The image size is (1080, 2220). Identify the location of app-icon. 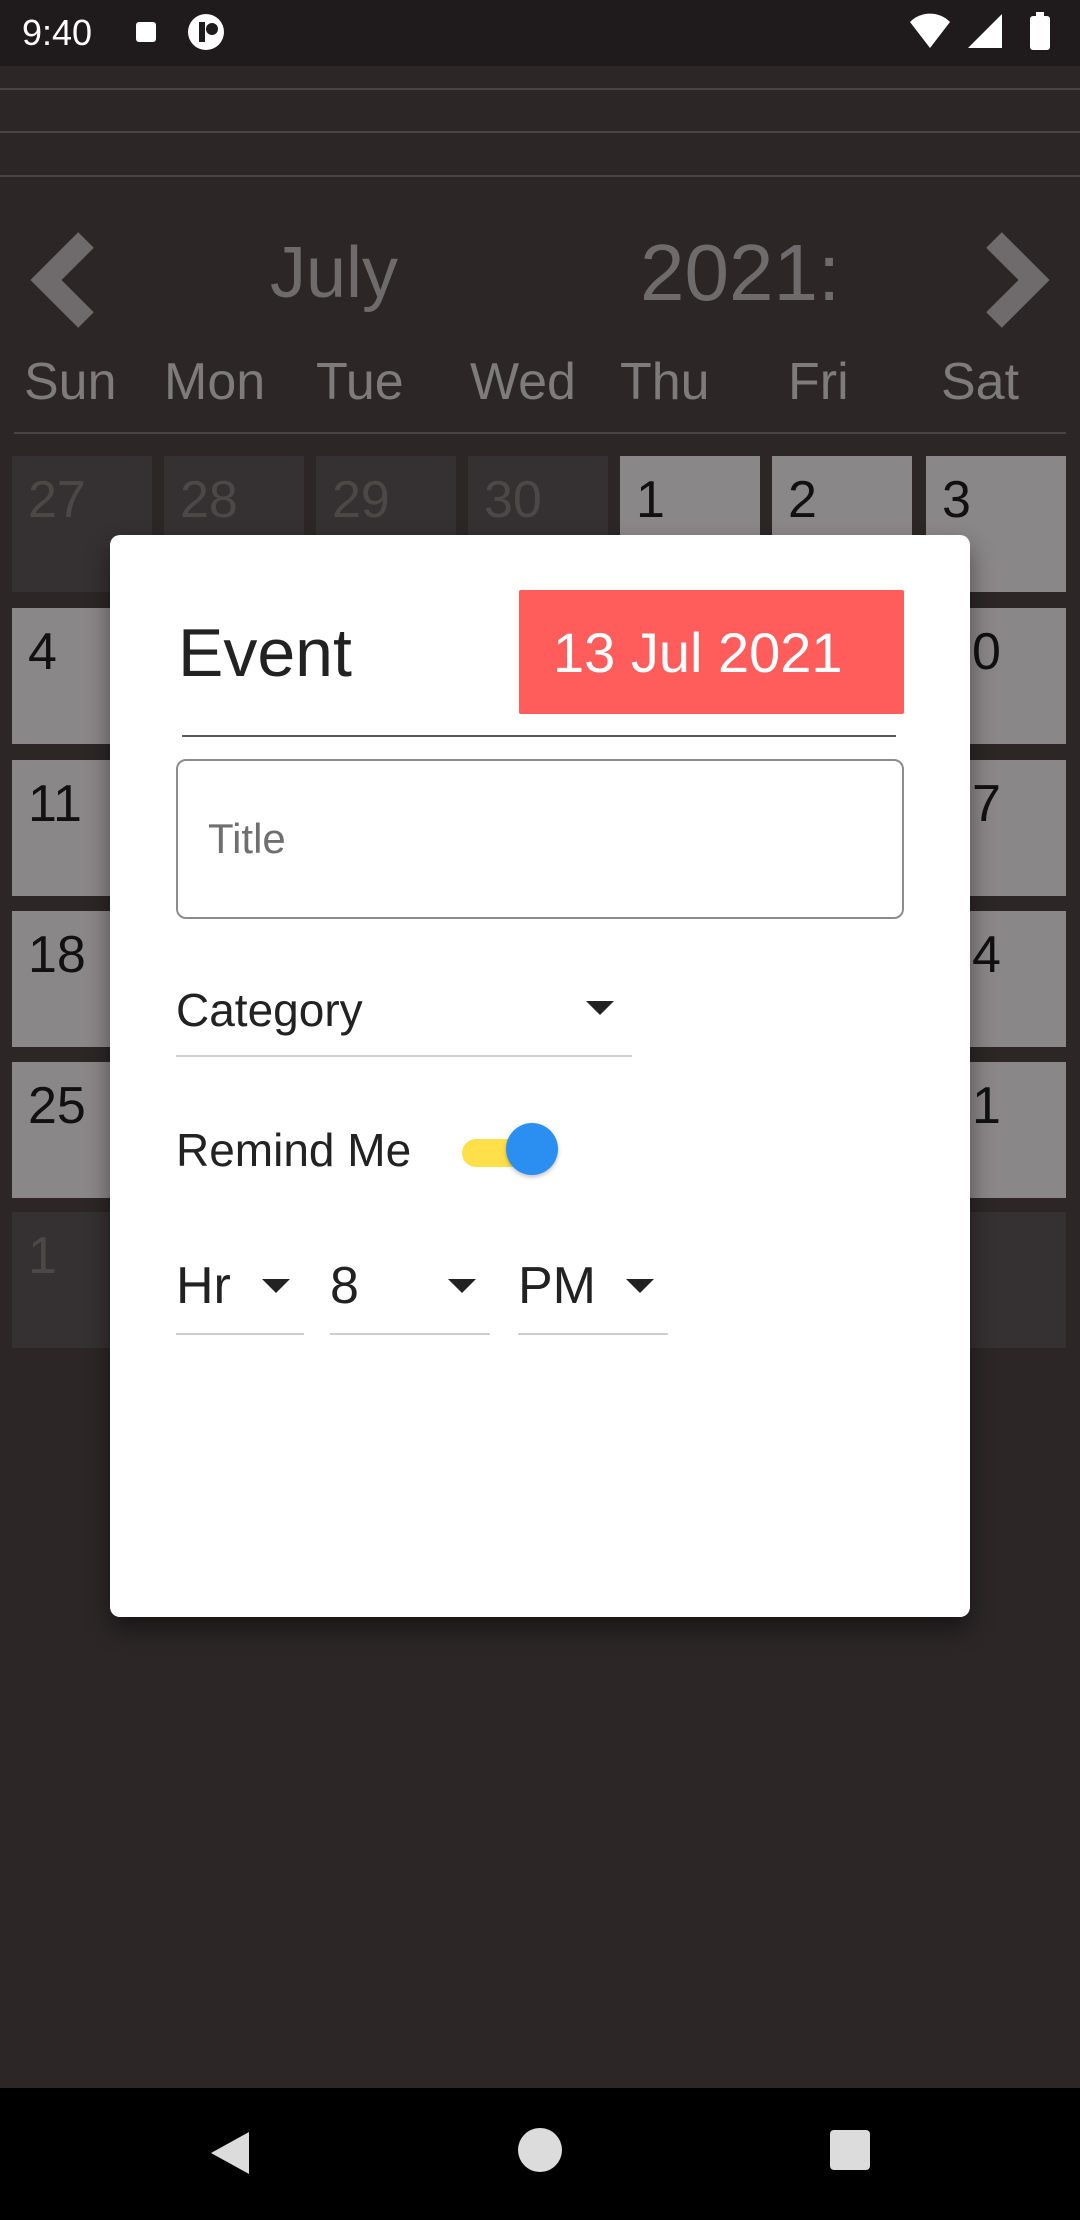
(206, 32).